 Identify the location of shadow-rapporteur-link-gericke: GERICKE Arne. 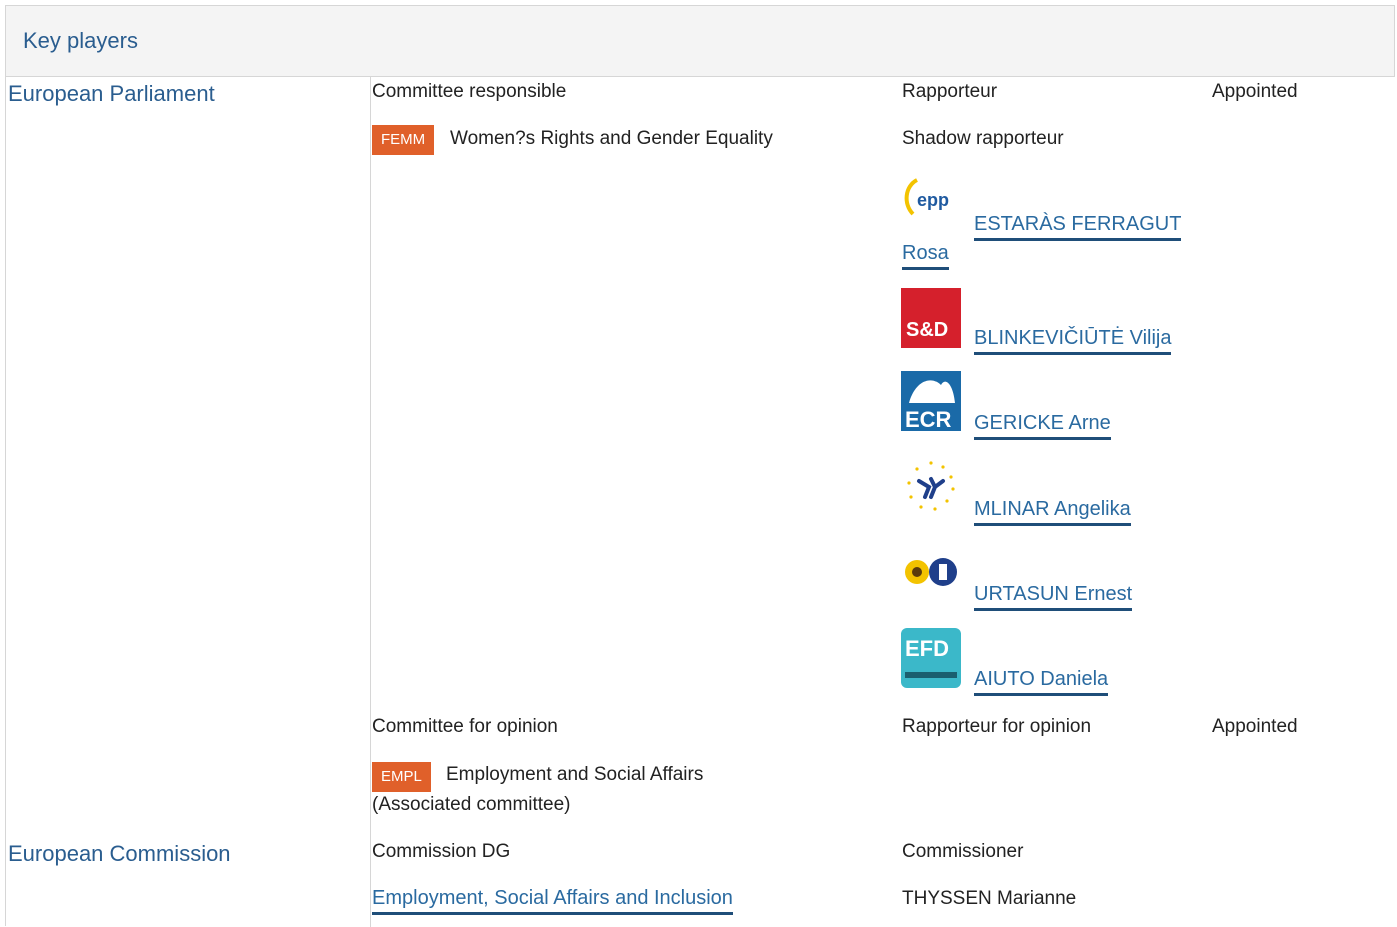
(1042, 426).